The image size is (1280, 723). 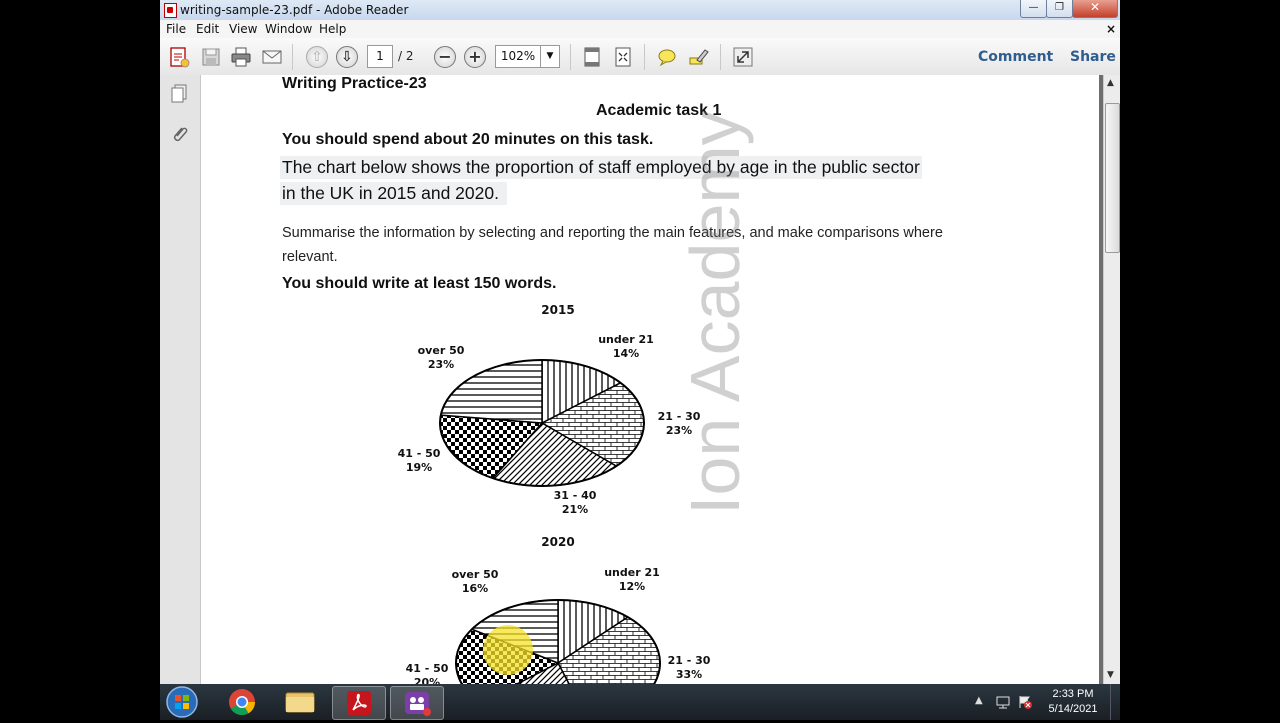 What do you see at coordinates (419, 467) in the screenshot?
I see `value-text: 19%` at bounding box center [419, 467].